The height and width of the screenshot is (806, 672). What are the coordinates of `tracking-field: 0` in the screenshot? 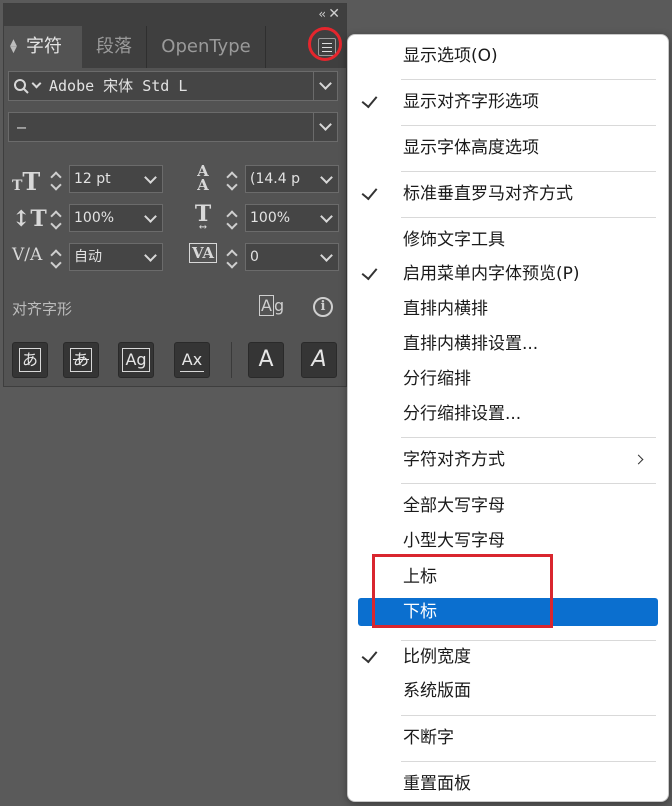 It's located at (292, 257).